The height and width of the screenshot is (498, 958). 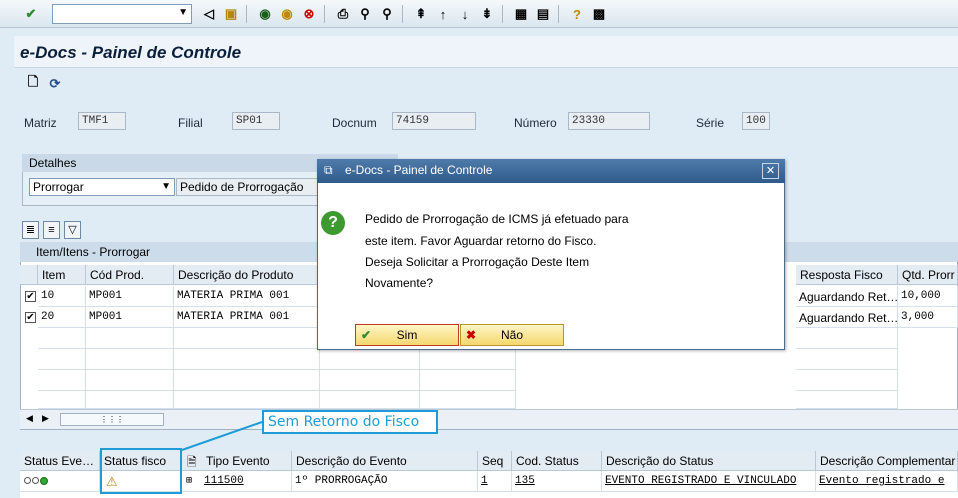 I want to click on status-fisco-highlight, so click(x=141, y=471).